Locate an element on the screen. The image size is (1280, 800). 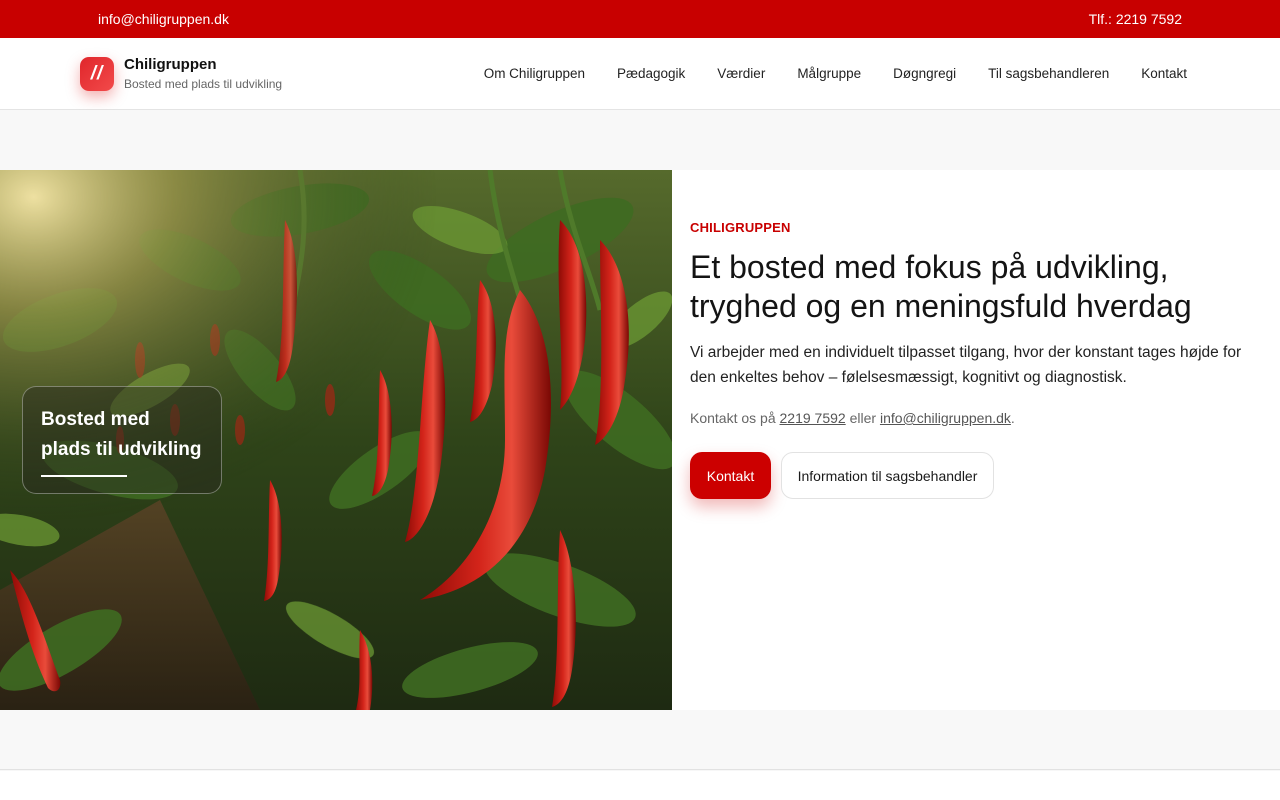
nav-item-vaerdier: Værdier is located at coordinates (741, 73).